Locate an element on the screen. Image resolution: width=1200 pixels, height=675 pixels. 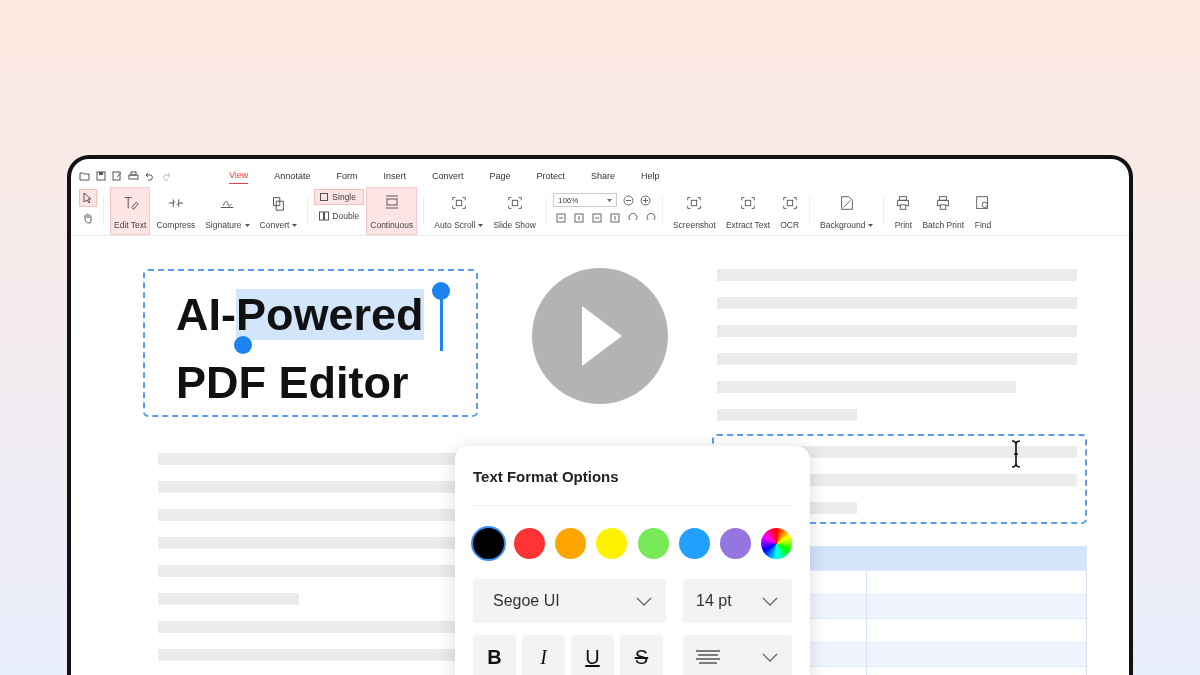
menu-tab: Help is located at coordinates (650, 176).